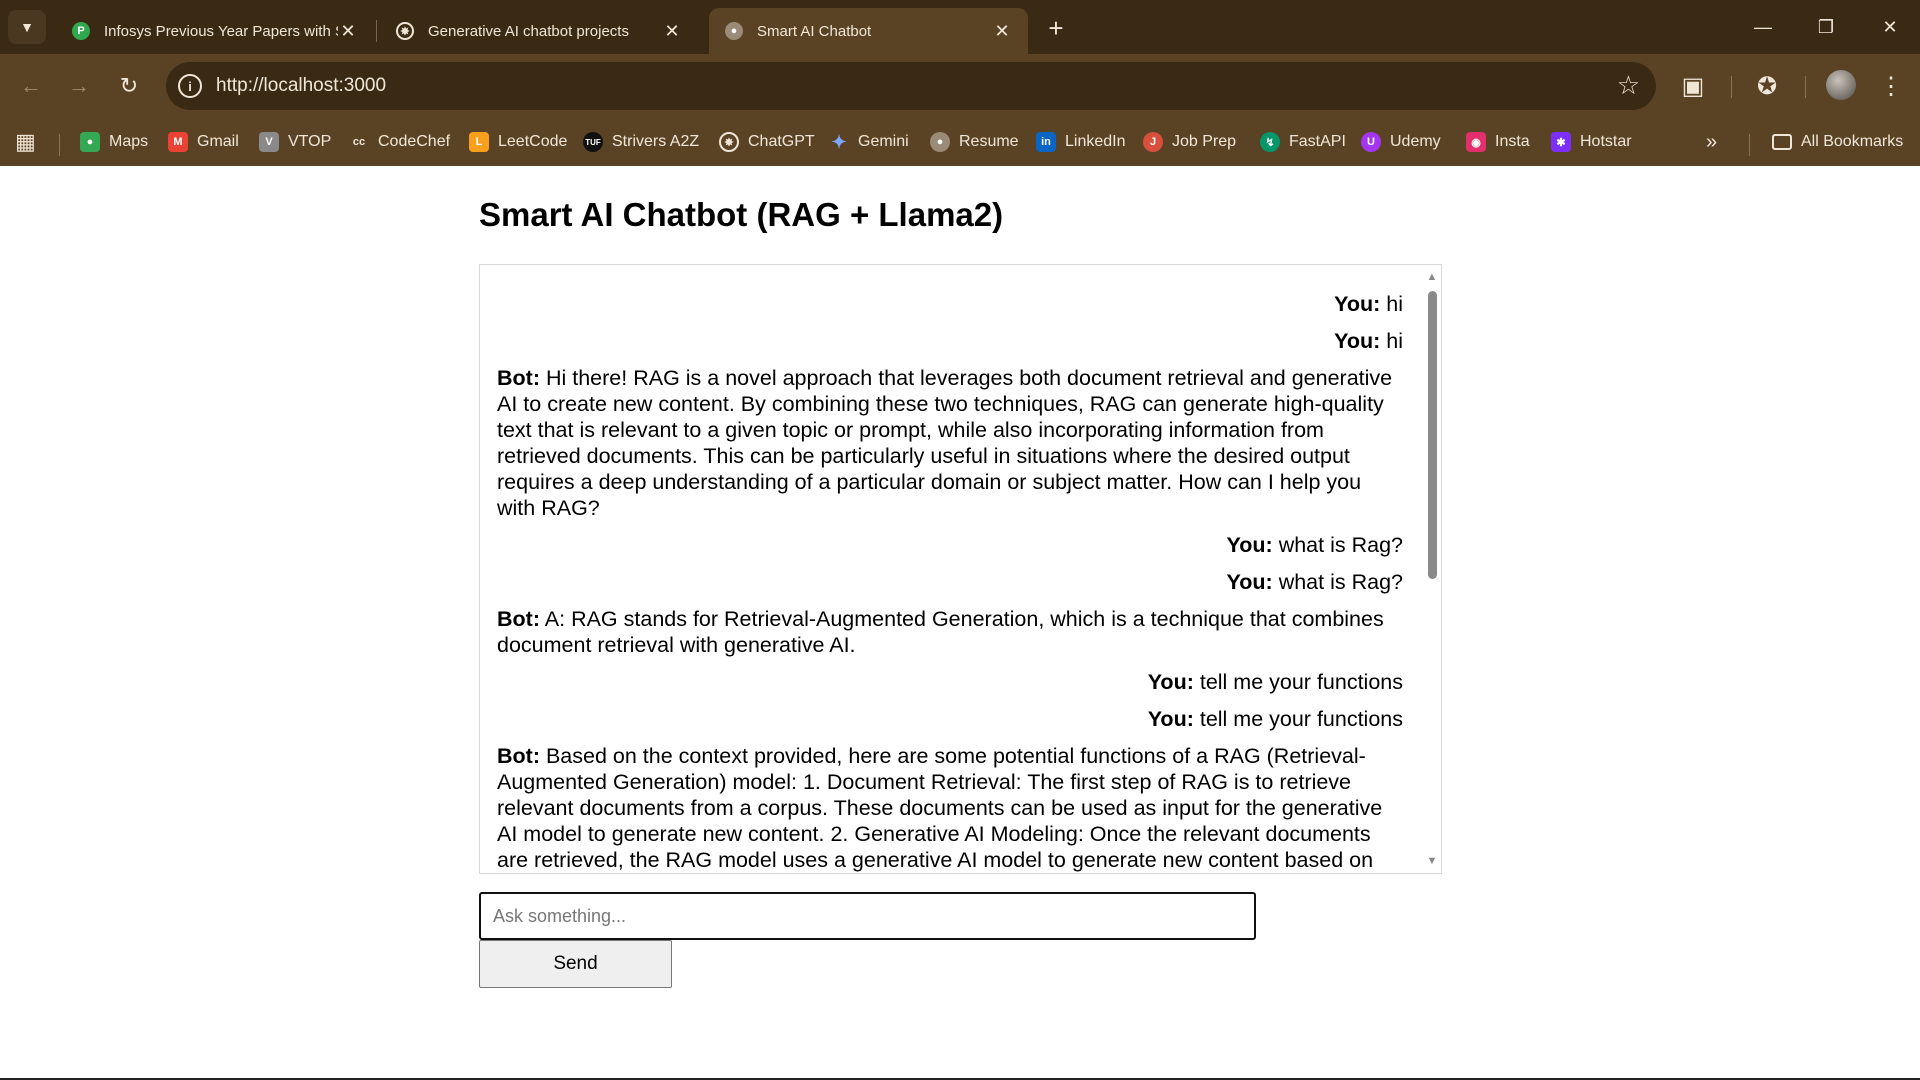 This screenshot has width=1920, height=1080. I want to click on minimize-icon: —, so click(1763, 27).